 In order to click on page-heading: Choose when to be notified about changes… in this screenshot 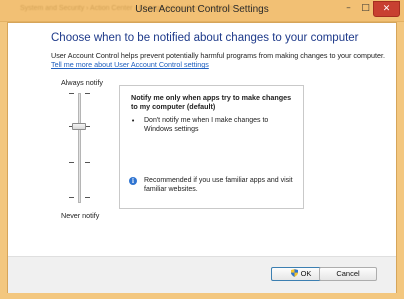, I will do `click(205, 38)`.